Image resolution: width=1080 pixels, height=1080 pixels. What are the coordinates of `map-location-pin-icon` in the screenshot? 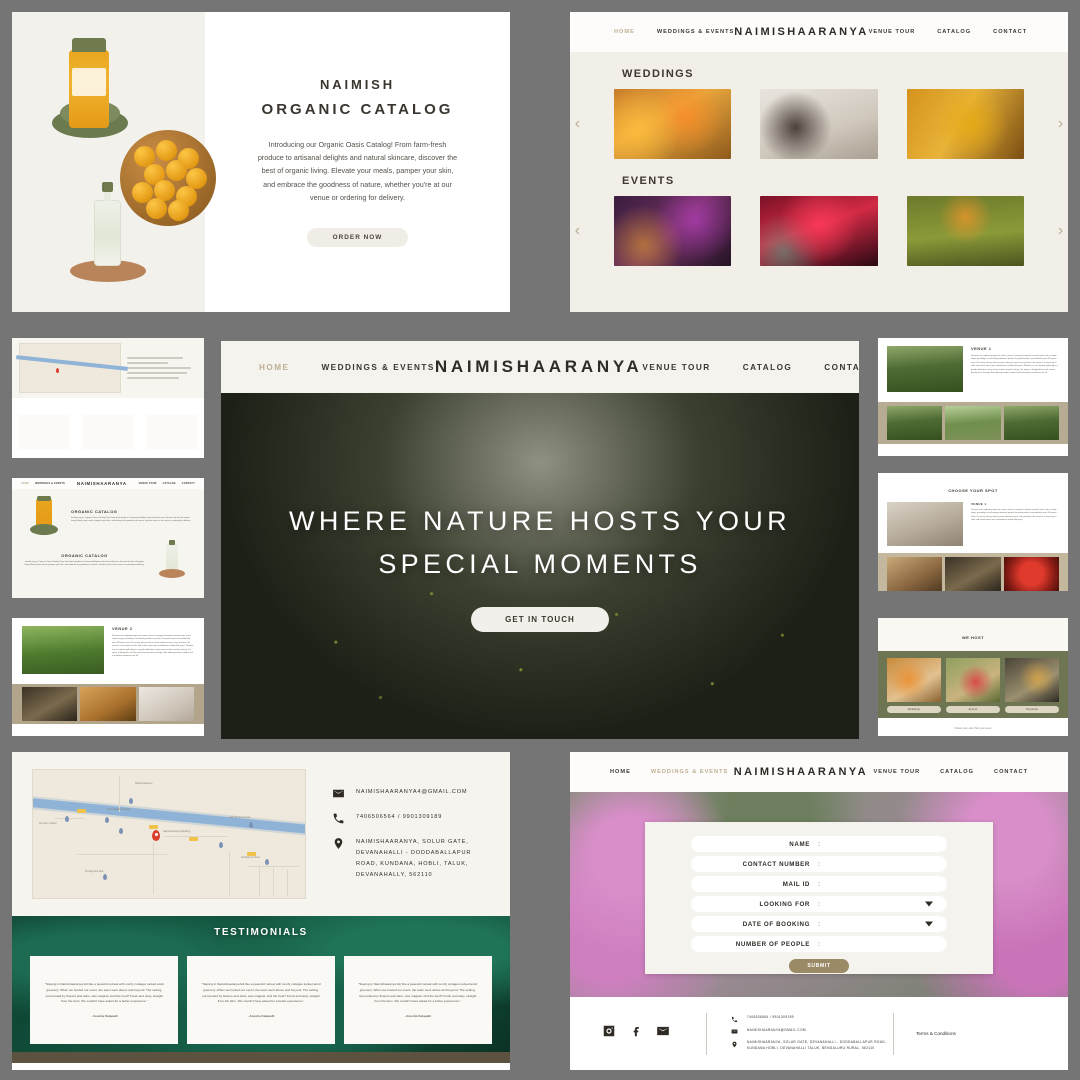 It's located at (156, 835).